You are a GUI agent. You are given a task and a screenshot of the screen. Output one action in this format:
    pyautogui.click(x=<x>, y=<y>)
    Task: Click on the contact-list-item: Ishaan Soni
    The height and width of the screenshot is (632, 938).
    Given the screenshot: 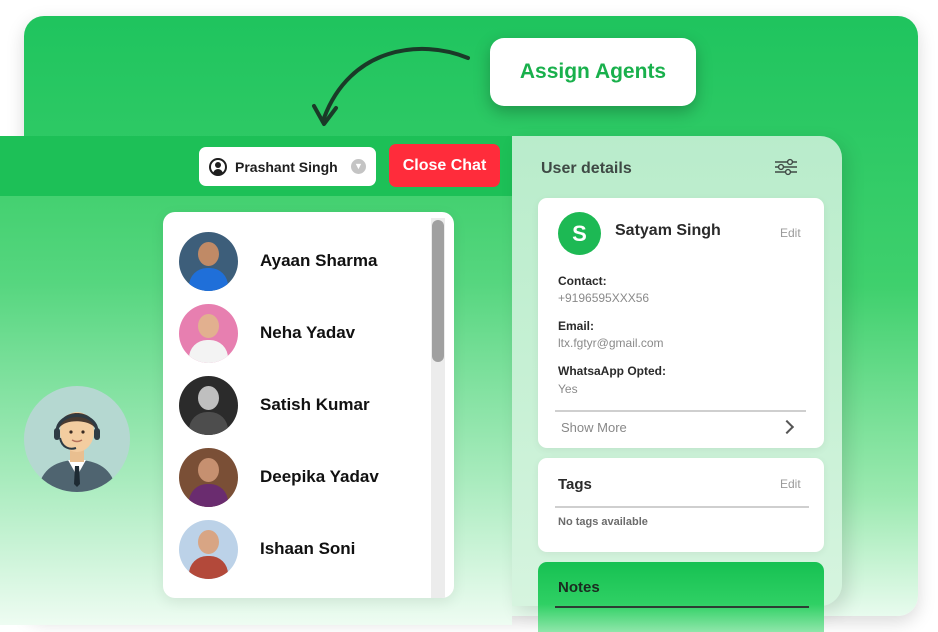 What is the action you would take?
    pyautogui.click(x=267, y=549)
    